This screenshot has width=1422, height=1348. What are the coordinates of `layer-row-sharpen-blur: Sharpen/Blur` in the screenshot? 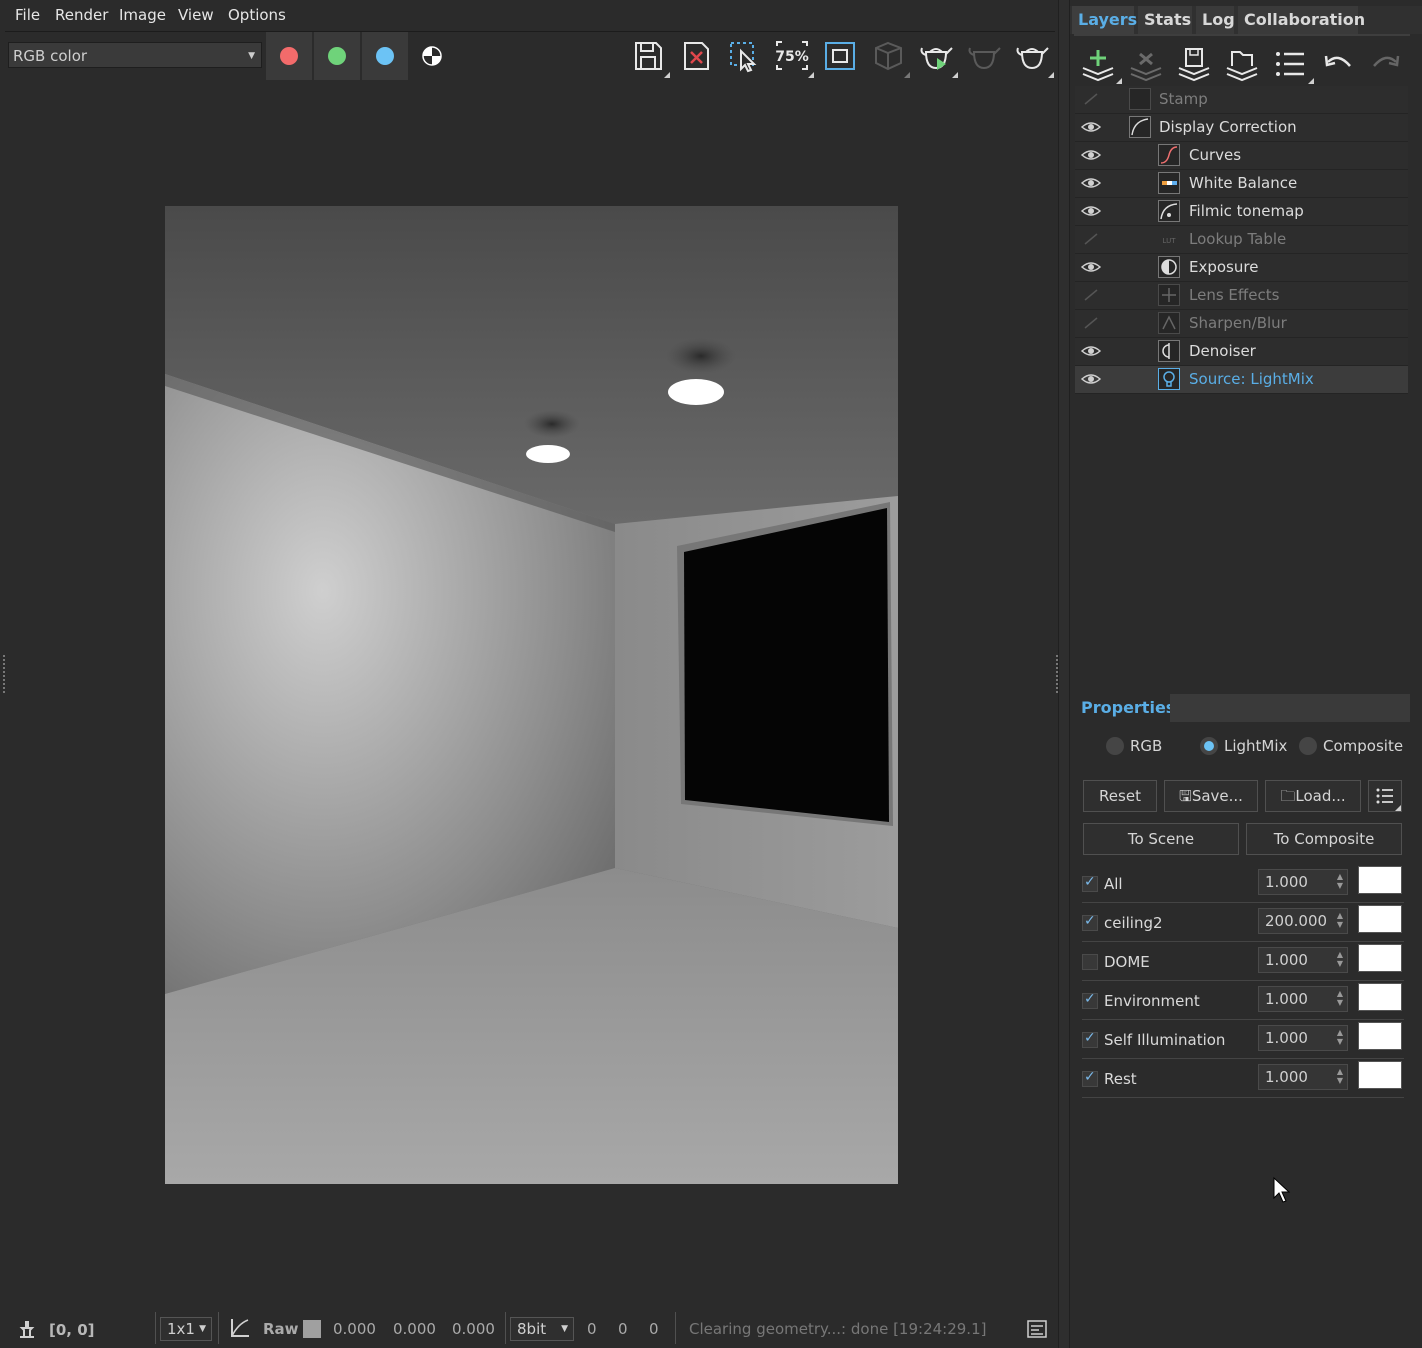 It's located at (1241, 324).